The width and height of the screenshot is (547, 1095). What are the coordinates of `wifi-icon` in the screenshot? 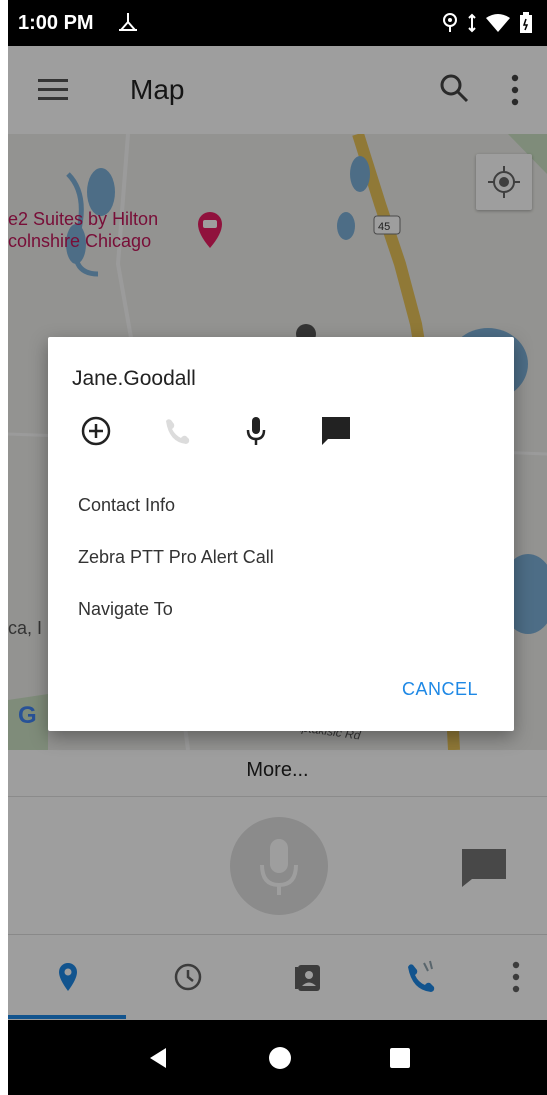 It's located at (498, 23).